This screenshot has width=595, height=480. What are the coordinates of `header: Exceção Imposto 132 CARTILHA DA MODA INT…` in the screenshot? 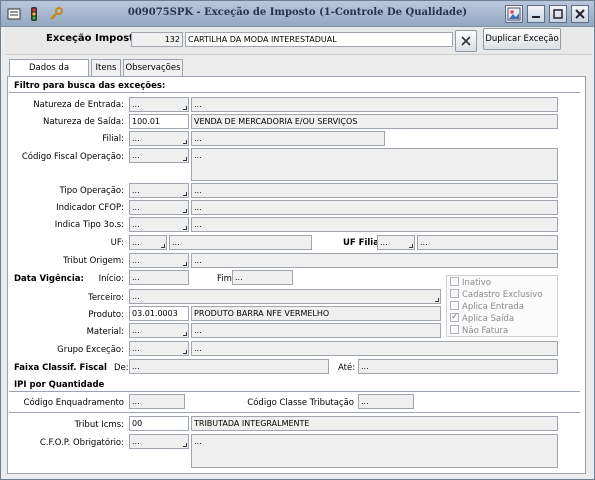 It's located at (298, 41).